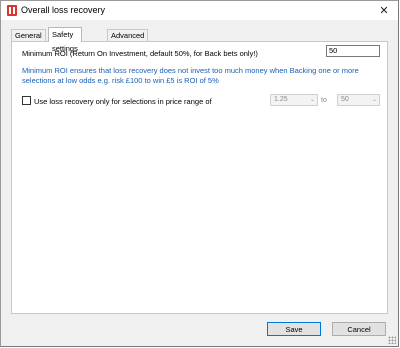 Image resolution: width=400 pixels, height=348 pixels. I want to click on price-from-value: 1.25, so click(281, 99).